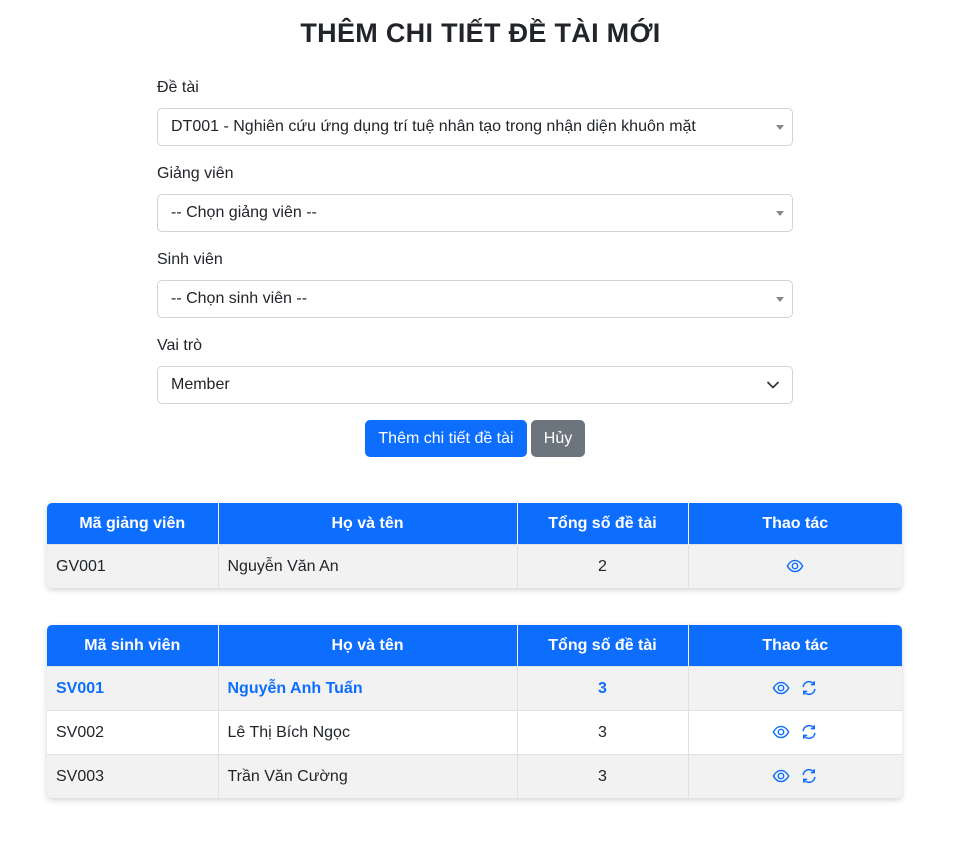 The width and height of the screenshot is (961, 855). I want to click on role-select-value: Member, so click(200, 384).